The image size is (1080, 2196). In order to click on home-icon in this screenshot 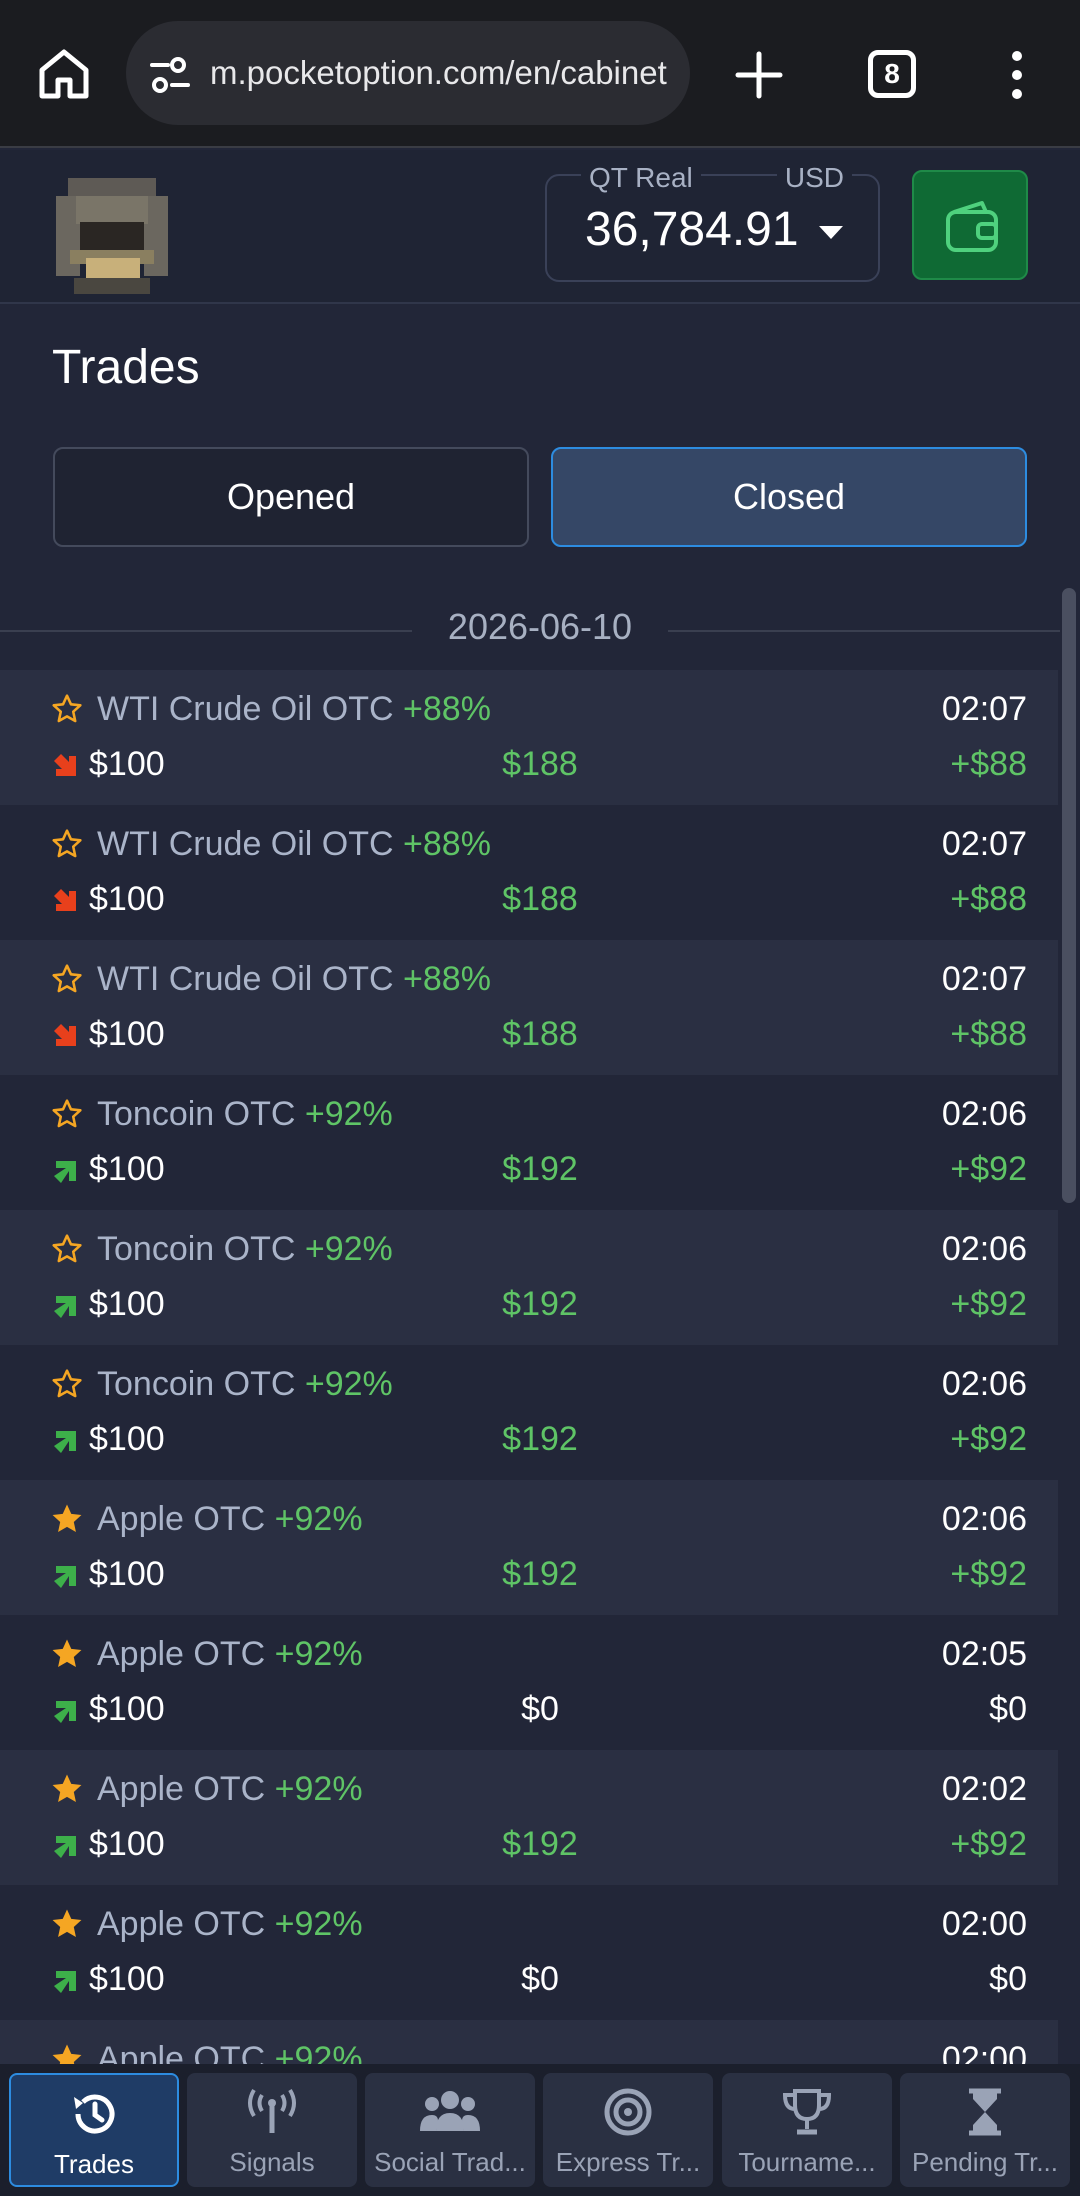, I will do `click(64, 74)`.